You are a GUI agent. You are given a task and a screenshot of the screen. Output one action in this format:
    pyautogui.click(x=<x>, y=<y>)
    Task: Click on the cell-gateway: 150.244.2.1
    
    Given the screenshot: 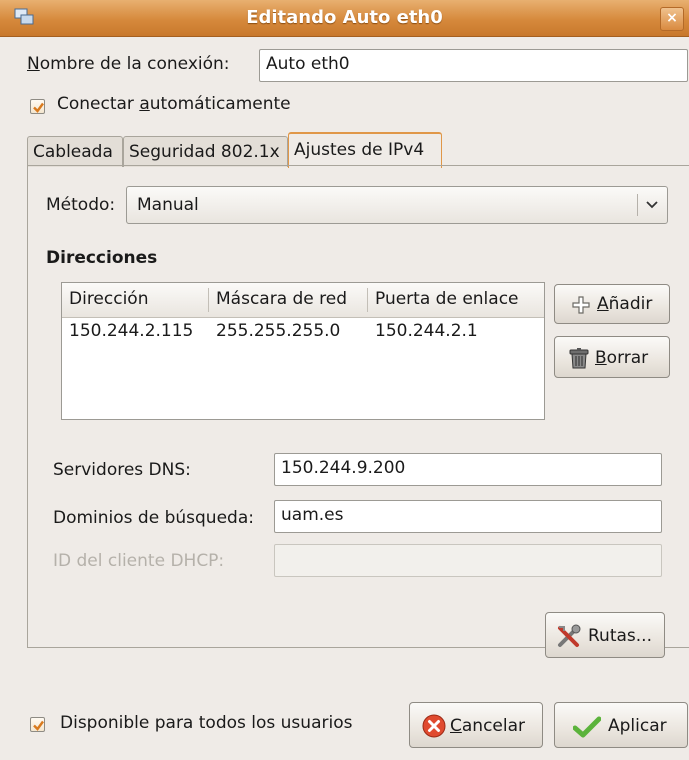 What is the action you would take?
    pyautogui.click(x=426, y=331)
    